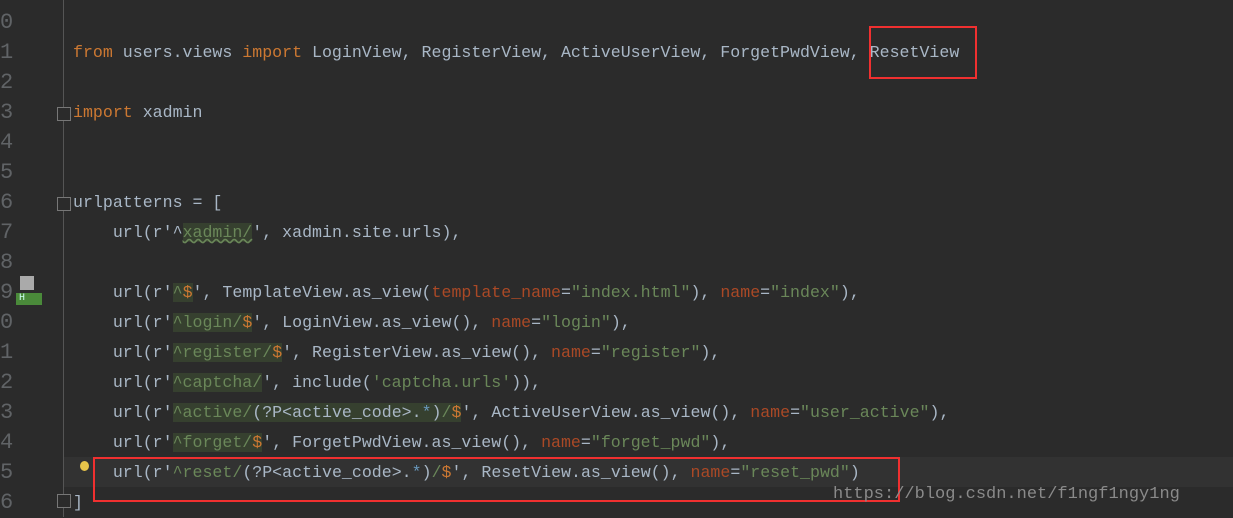 Image resolution: width=1233 pixels, height=518 pixels. I want to click on code-token: "forget_pwd", so click(650, 442).